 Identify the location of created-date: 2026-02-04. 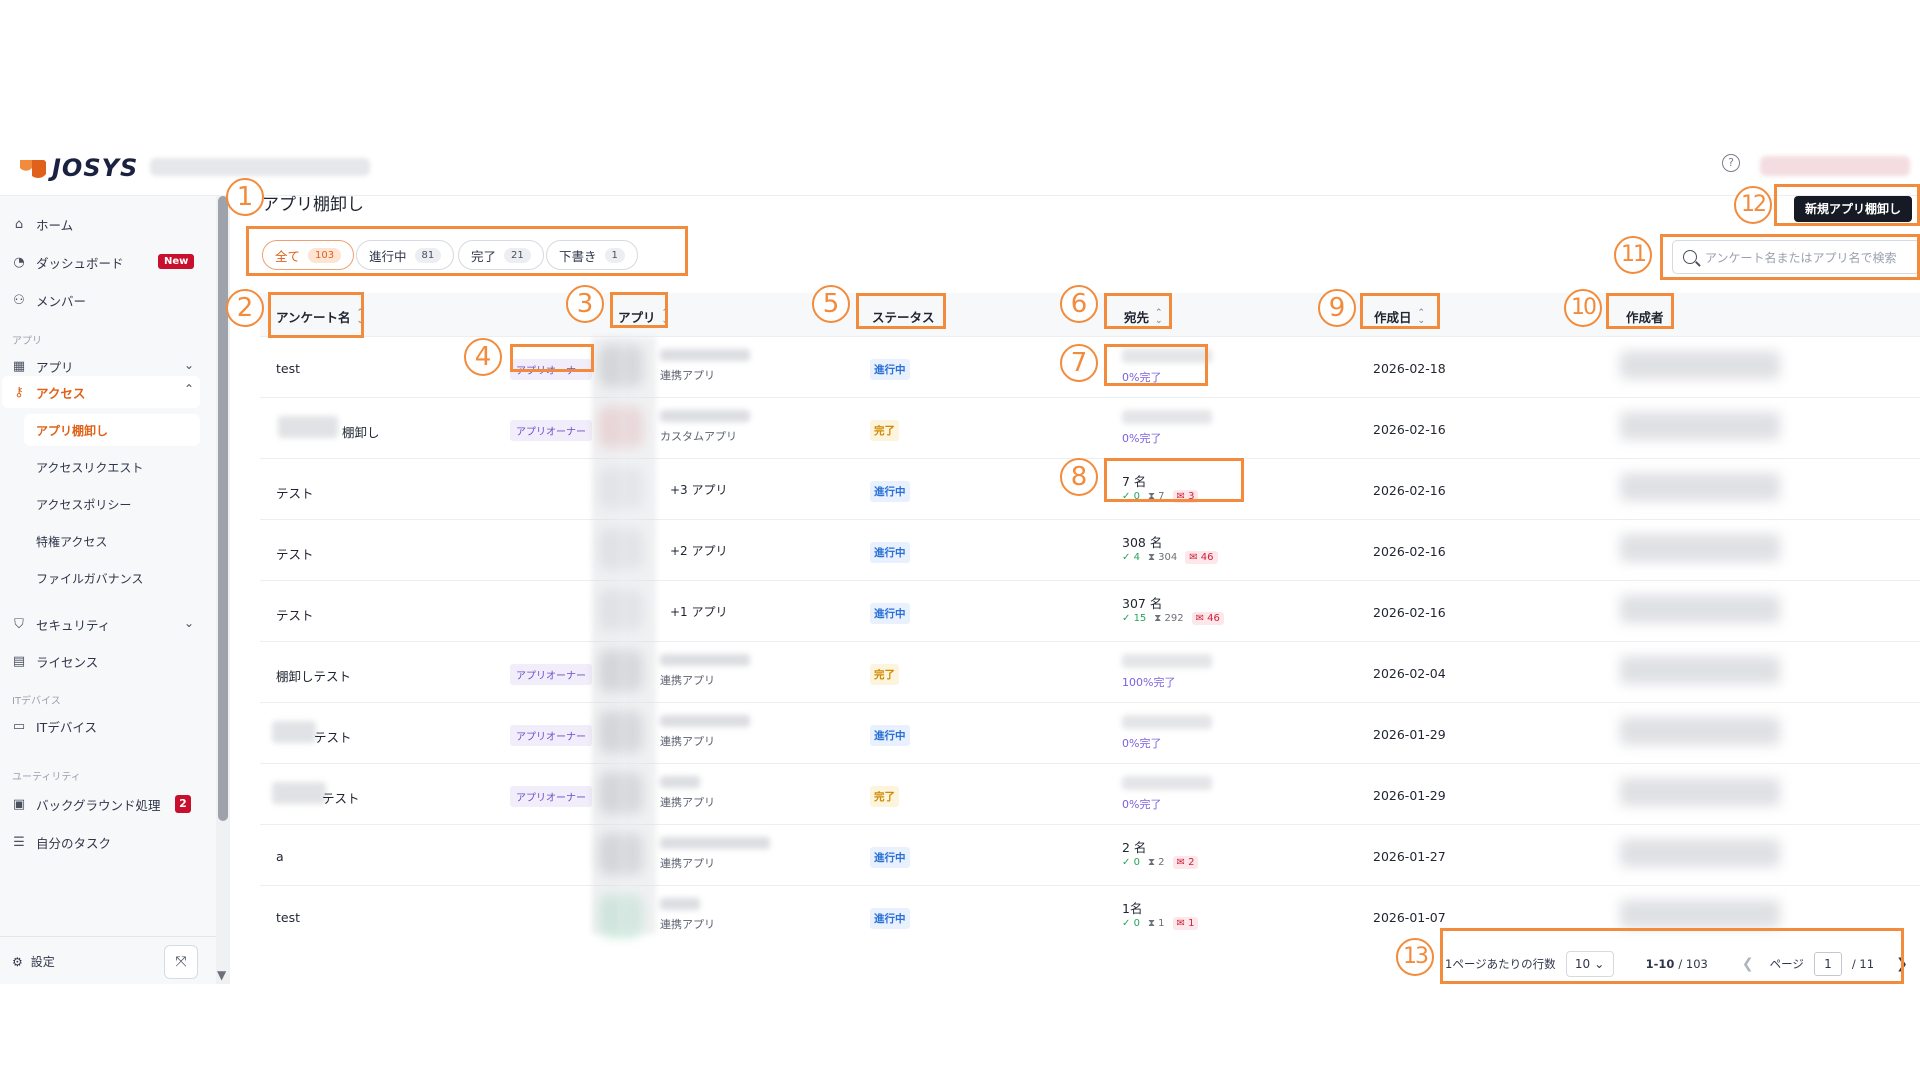
(1409, 673).